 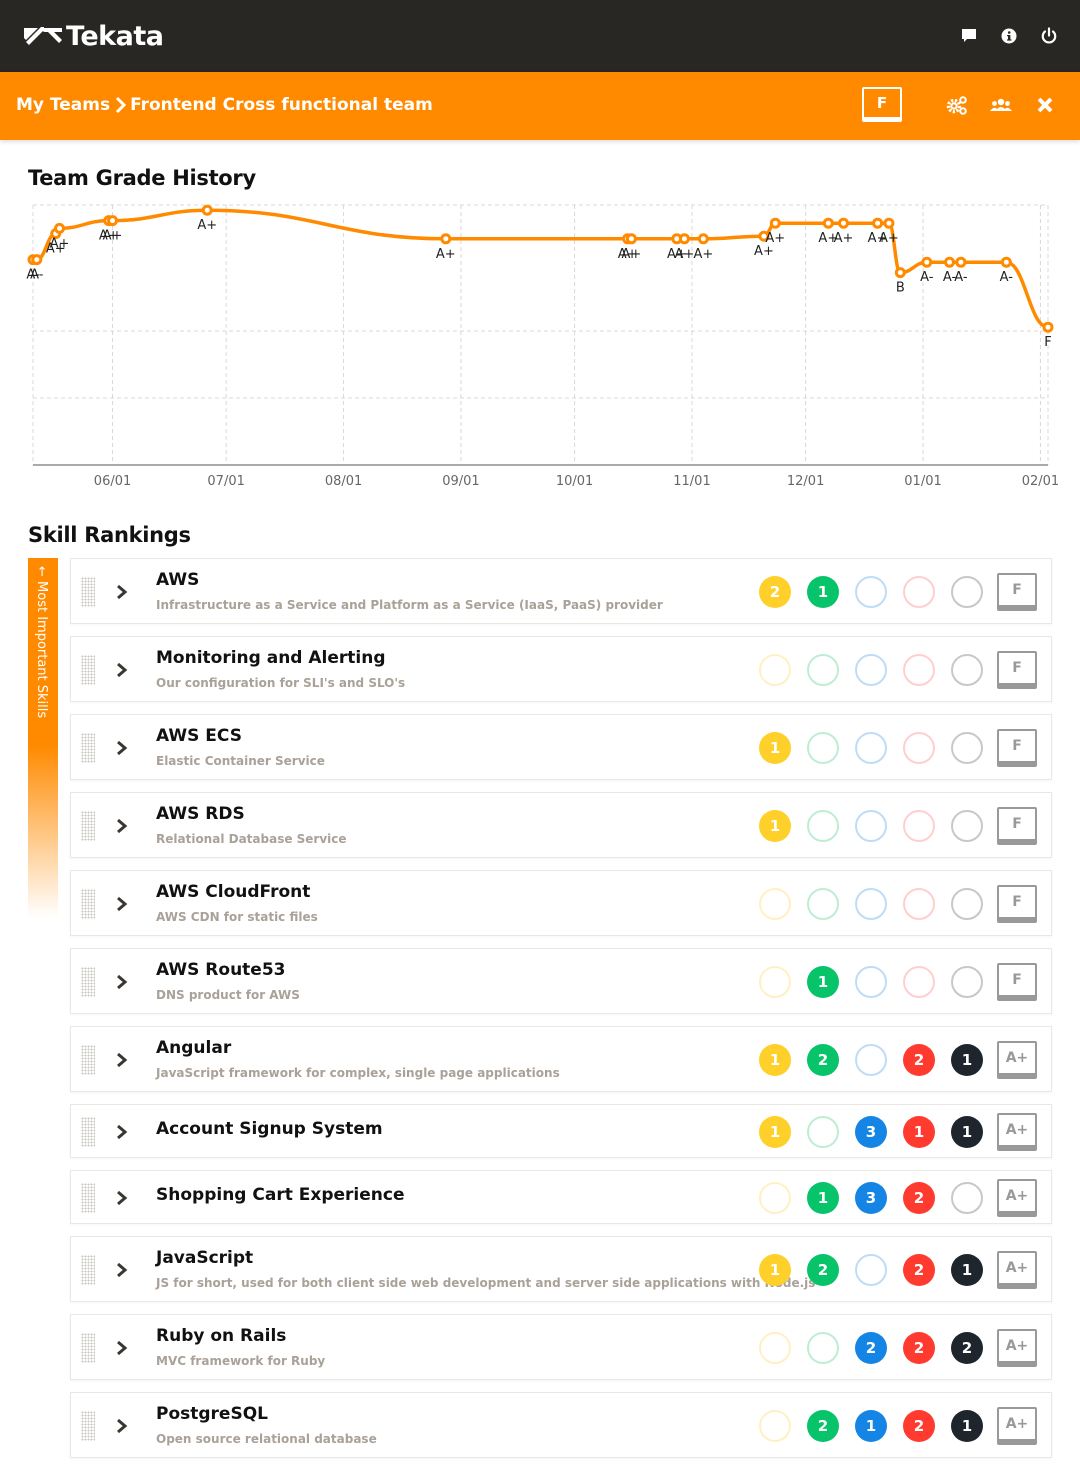 I want to click on skill-row: Shopping Cart Experience 1 3 2 A+, so click(x=561, y=1197).